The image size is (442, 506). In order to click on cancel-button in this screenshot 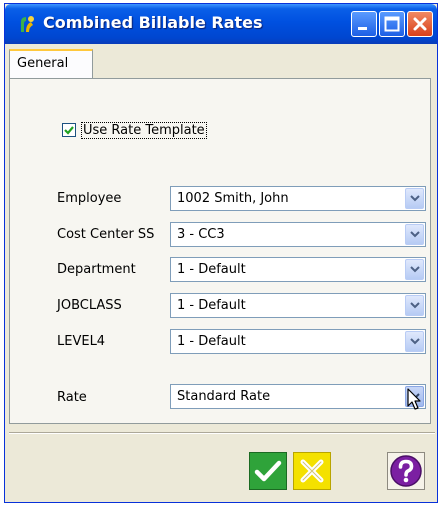, I will do `click(312, 471)`.